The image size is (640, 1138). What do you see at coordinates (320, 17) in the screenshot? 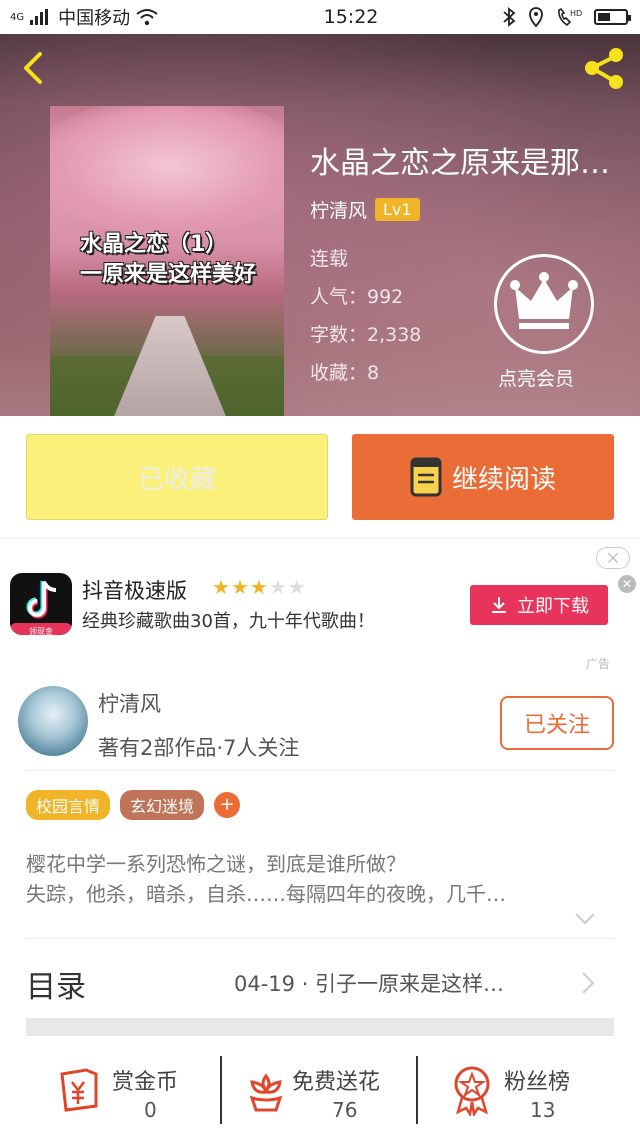
I see `status-bar: 4G 中国移动 15:22 HD` at bounding box center [320, 17].